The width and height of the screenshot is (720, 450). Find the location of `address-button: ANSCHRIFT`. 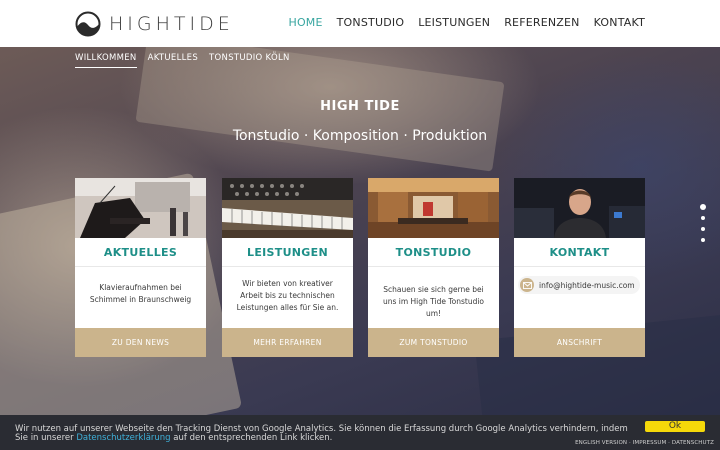

address-button: ANSCHRIFT is located at coordinates (579, 342).